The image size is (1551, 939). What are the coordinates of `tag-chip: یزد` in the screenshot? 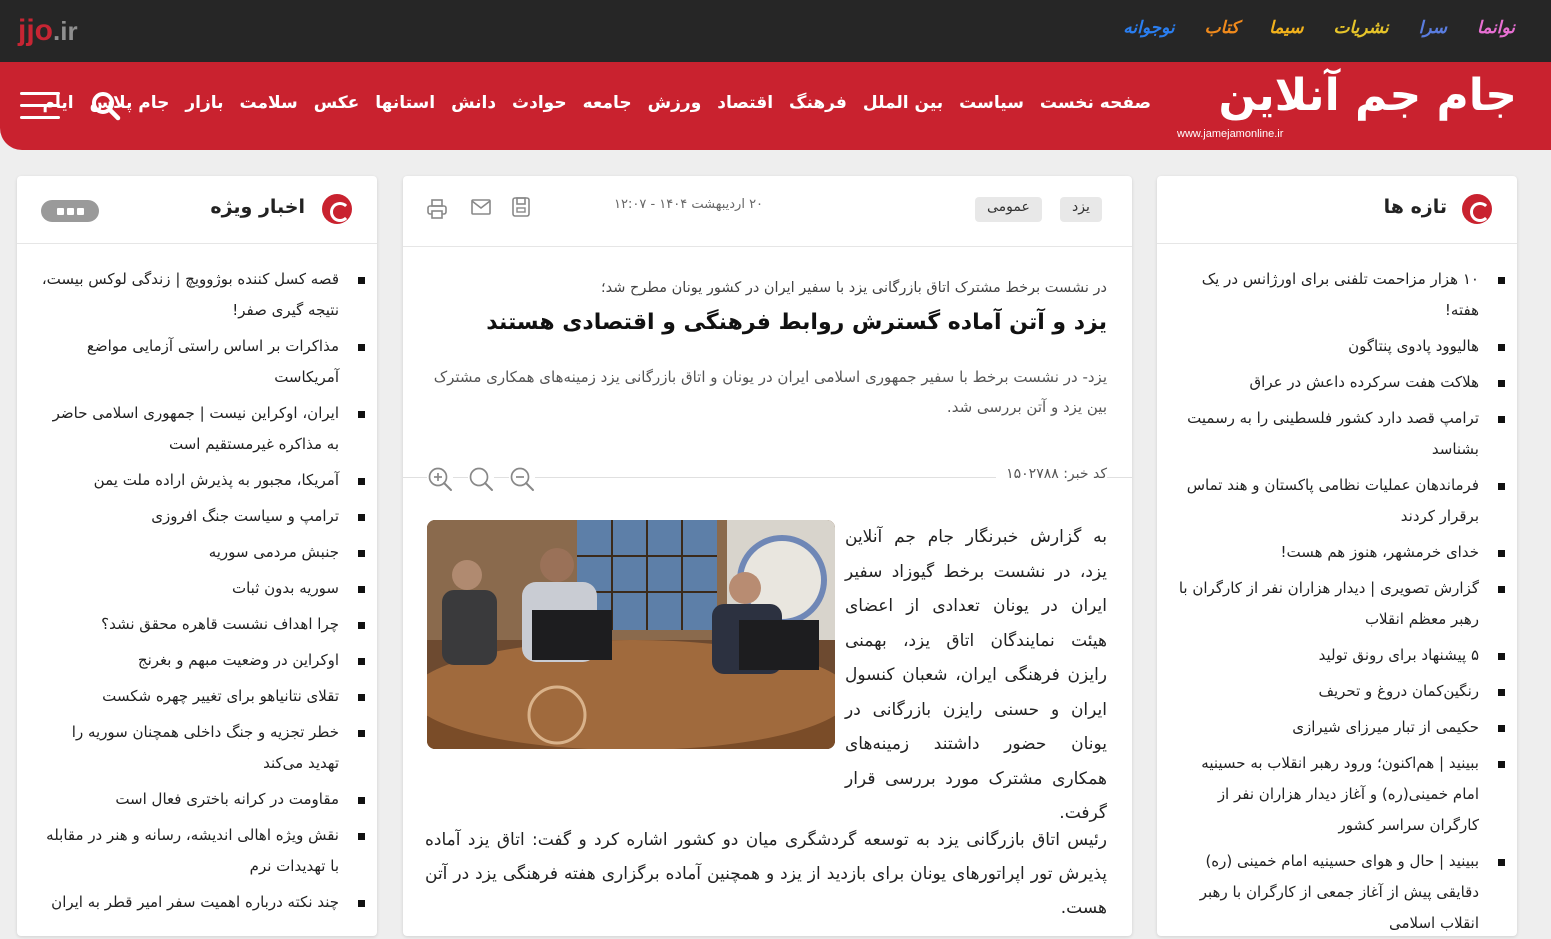 It's located at (1081, 209).